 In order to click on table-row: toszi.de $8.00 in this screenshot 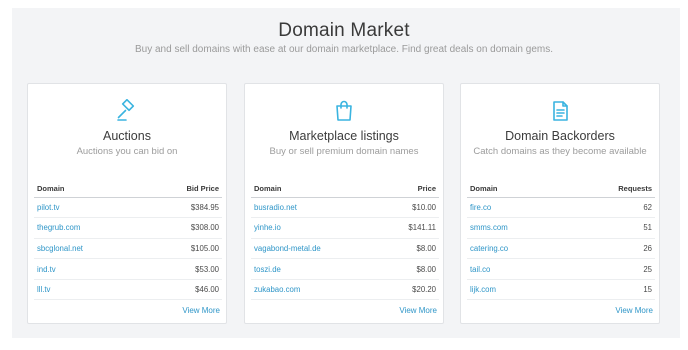, I will do `click(345, 269)`.